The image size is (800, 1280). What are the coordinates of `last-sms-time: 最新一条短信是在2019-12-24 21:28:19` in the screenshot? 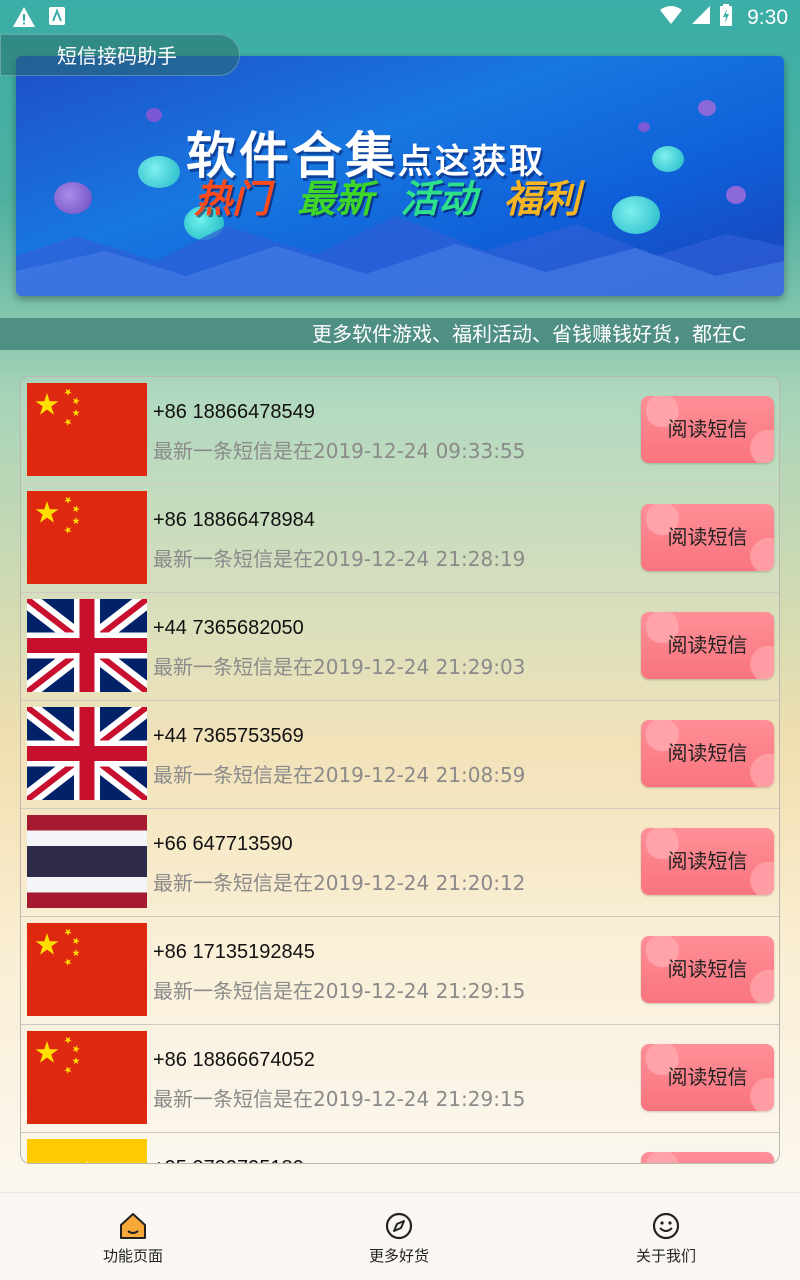 It's located at (339, 559).